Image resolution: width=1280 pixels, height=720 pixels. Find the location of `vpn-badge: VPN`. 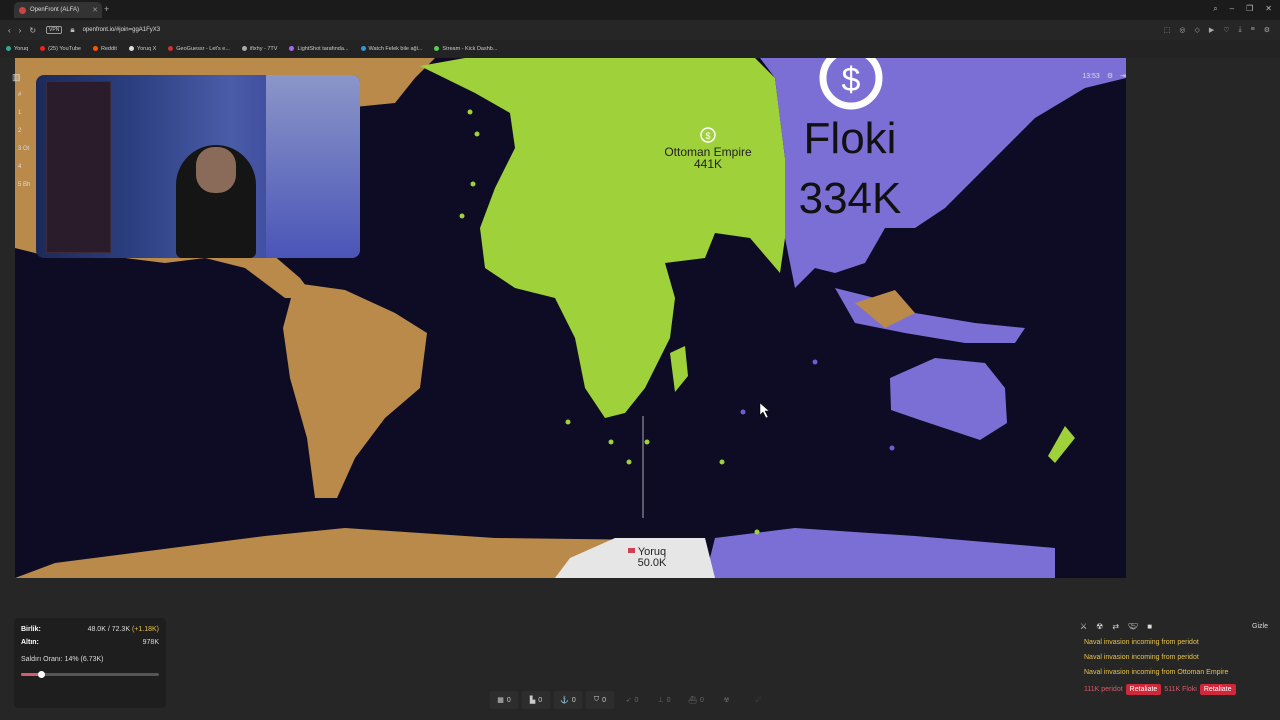

vpn-badge: VPN is located at coordinates (54, 30).